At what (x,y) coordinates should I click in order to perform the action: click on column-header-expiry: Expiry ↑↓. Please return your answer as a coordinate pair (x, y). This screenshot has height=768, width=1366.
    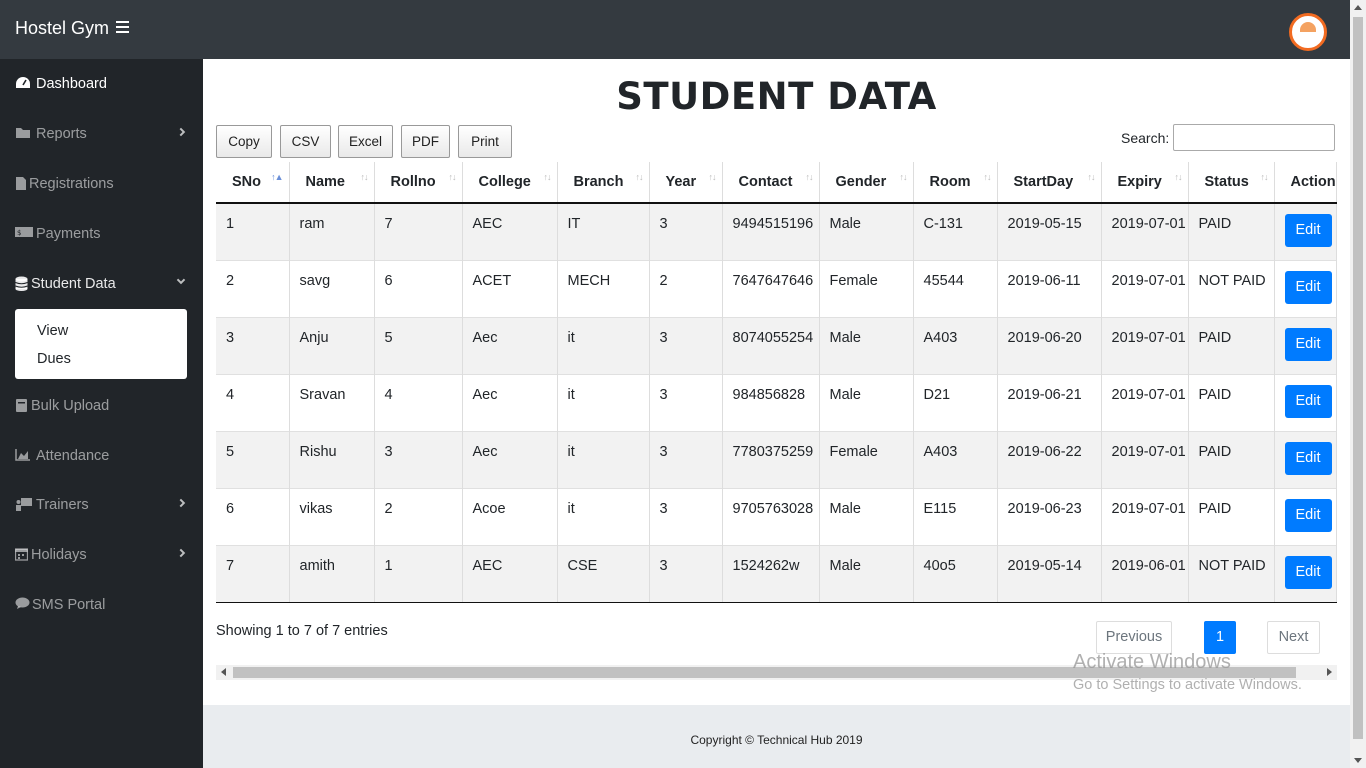
    Looking at the image, I should click on (1145, 183).